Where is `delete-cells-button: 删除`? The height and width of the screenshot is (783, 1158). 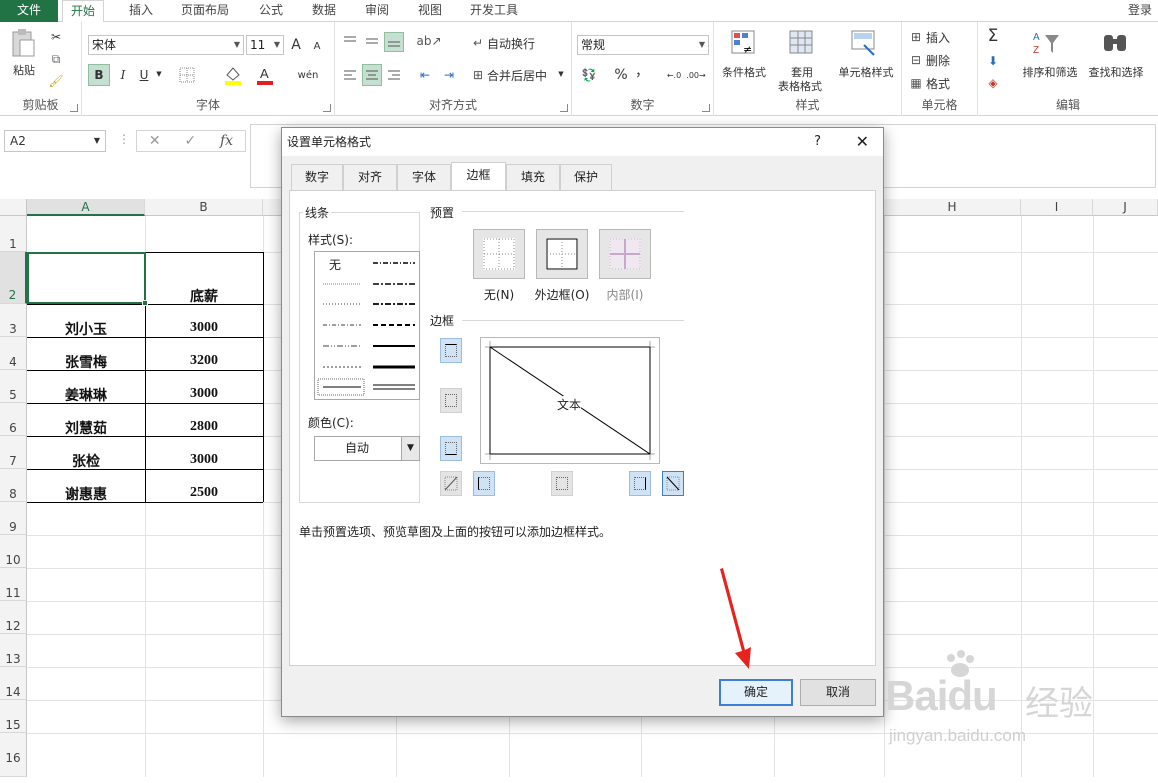
delete-cells-button: 删除 is located at coordinates (938, 60).